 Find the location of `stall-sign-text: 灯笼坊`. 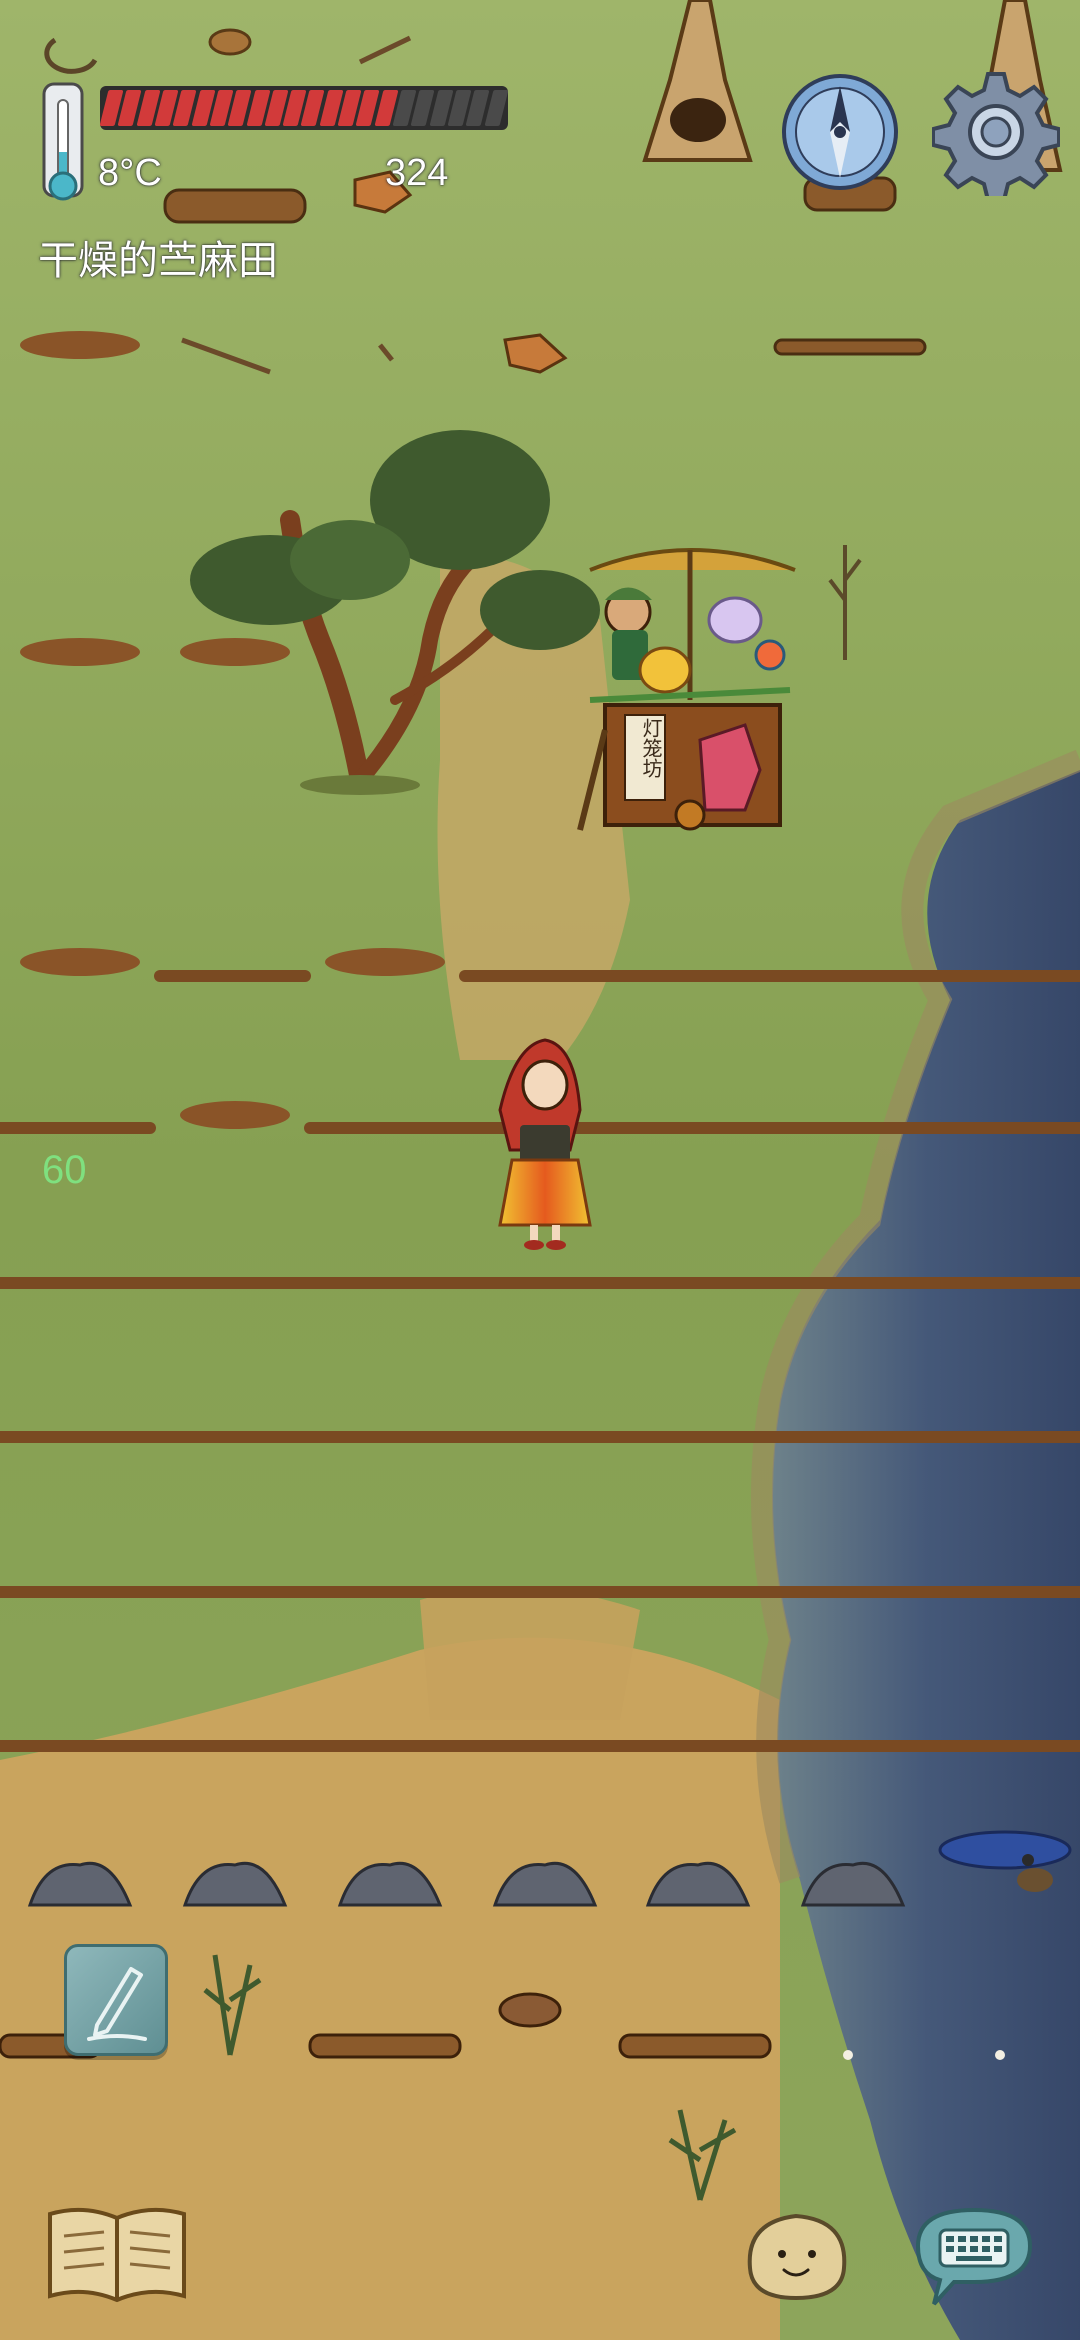

stall-sign-text: 灯笼坊 is located at coordinates (651, 748).